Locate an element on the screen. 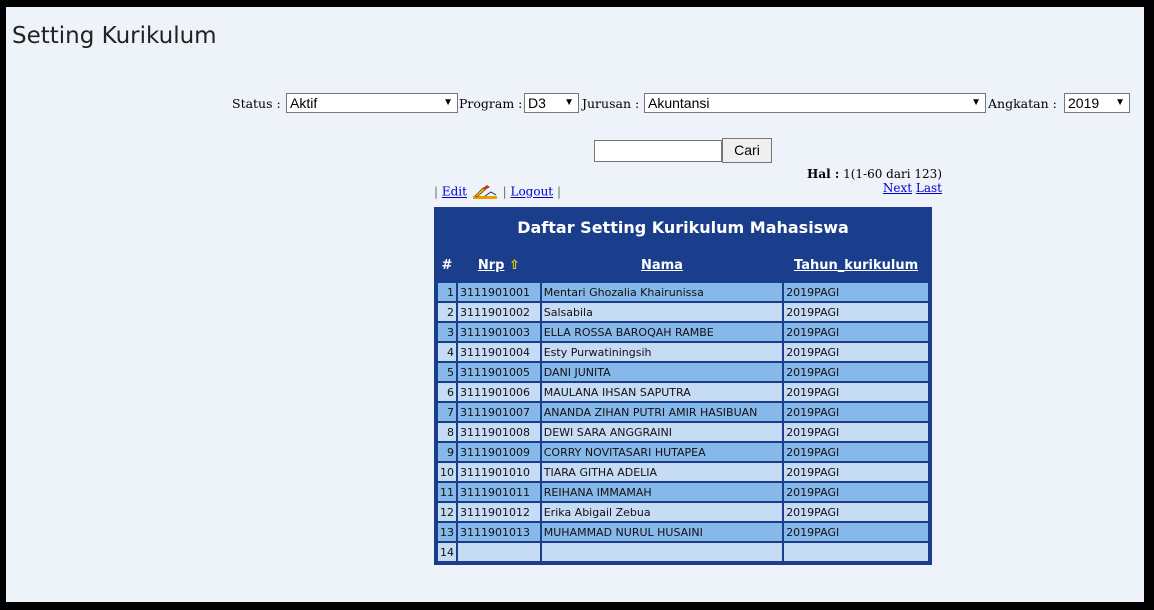  nama-cell: Mentari Ghozalia Khairunissa is located at coordinates (662, 292).